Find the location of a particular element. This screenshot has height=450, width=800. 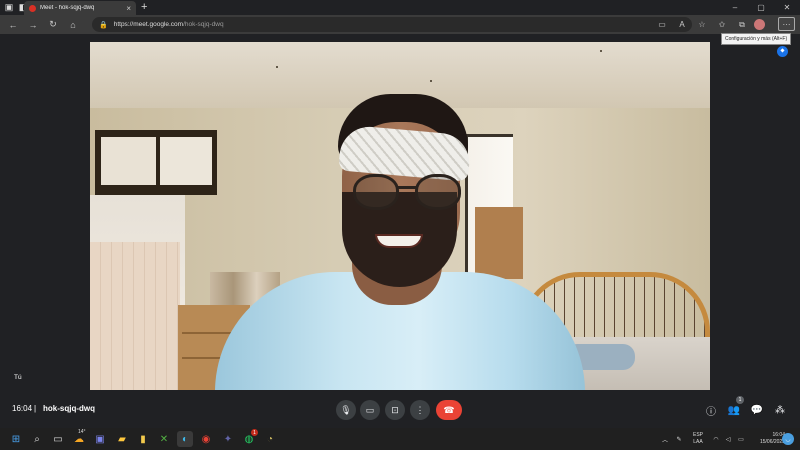

participant-smile is located at coordinates (399, 241).